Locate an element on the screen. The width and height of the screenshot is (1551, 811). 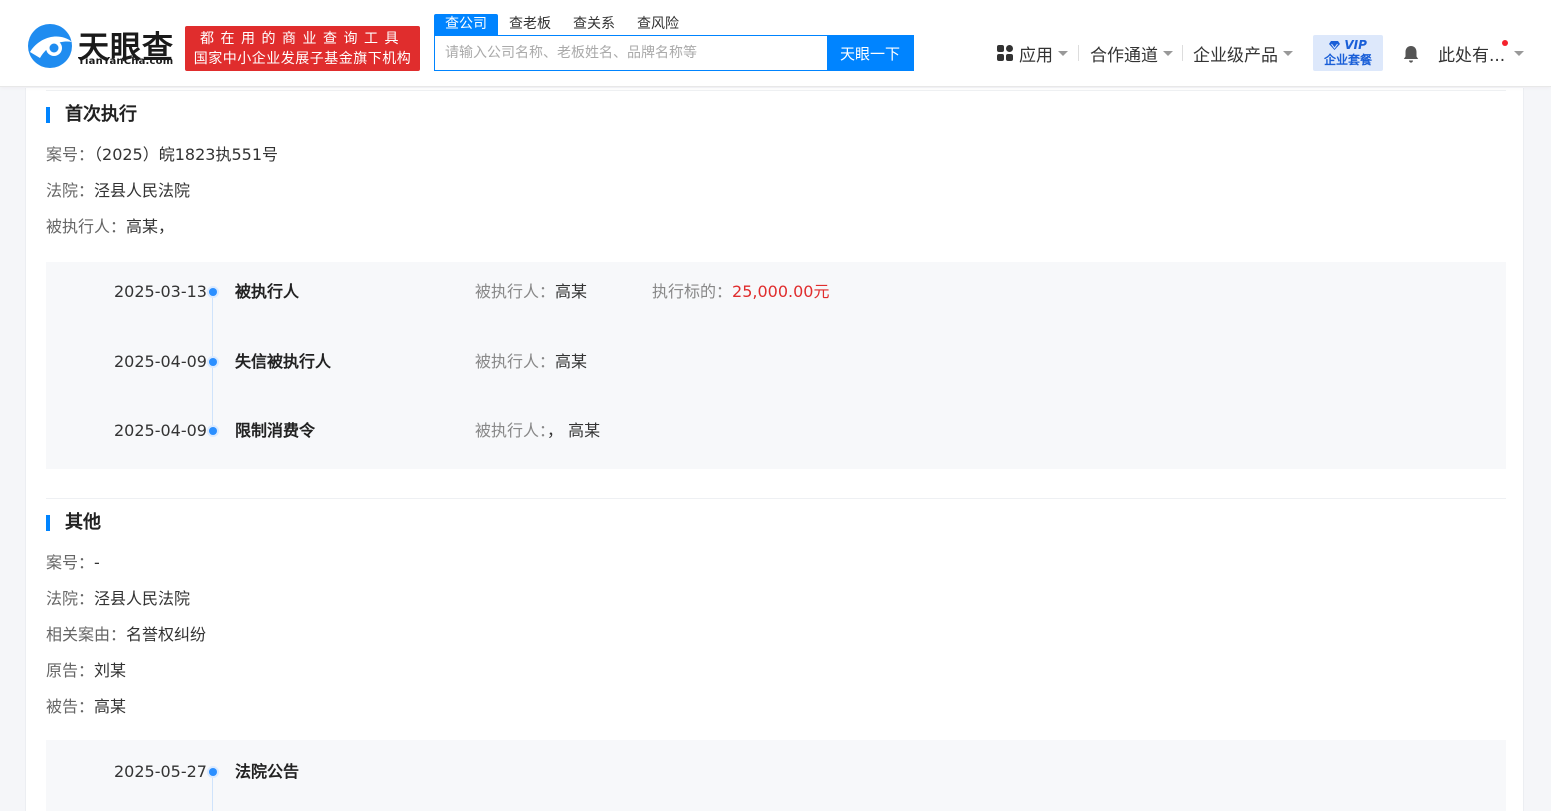
logo-eye-icon is located at coordinates (50, 46).